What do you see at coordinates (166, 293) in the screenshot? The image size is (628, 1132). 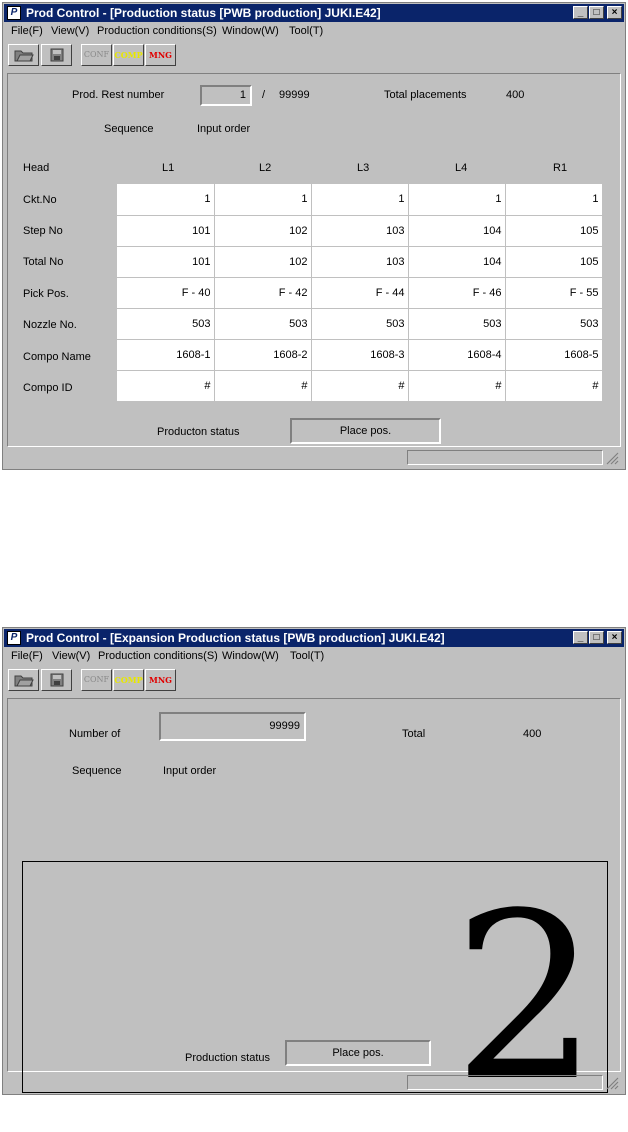 I see `table-cell: F - 40` at bounding box center [166, 293].